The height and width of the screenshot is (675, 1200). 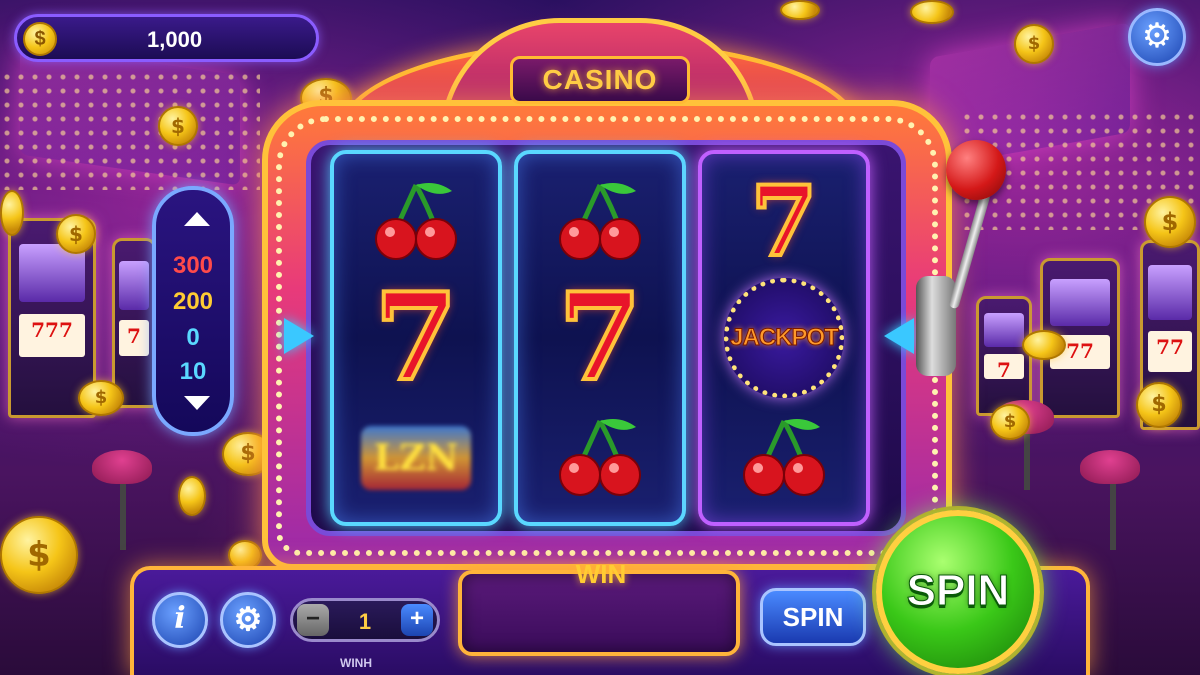 I want to click on arrow-down-icon, so click(x=197, y=403).